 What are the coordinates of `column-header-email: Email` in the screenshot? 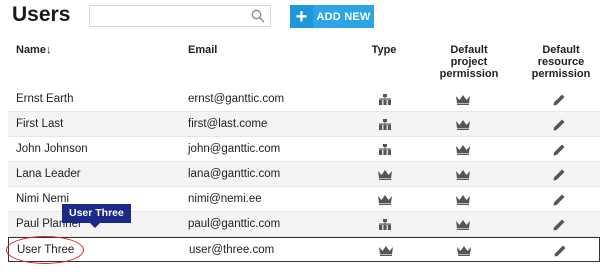 It's located at (203, 50).